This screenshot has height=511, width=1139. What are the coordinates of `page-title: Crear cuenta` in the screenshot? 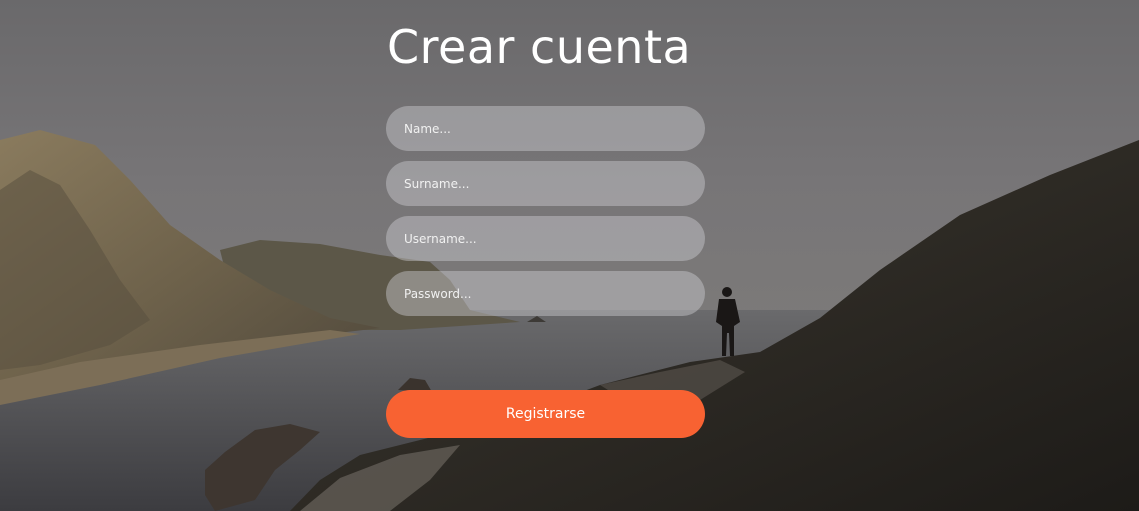 It's located at (539, 47).